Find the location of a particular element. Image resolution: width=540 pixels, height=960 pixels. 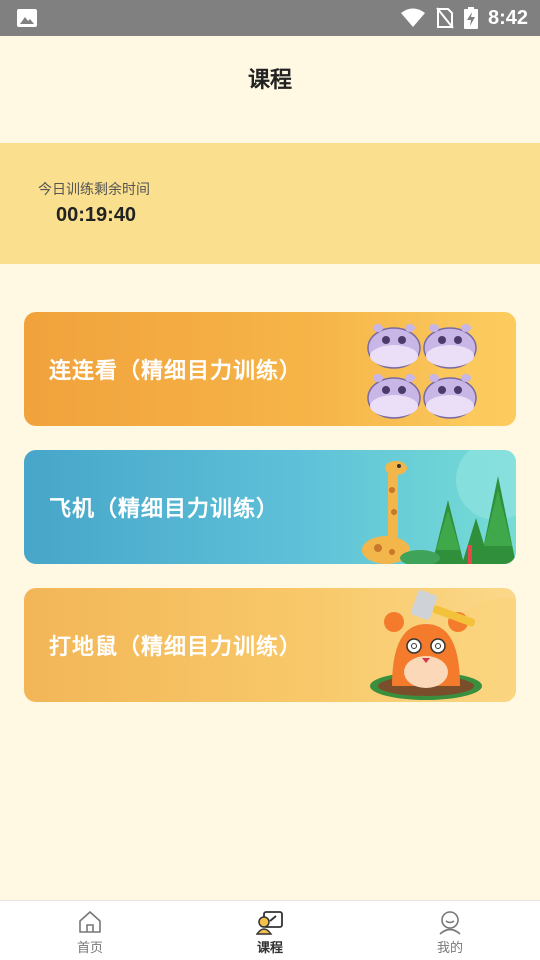

course-icon is located at coordinates (269, 923).